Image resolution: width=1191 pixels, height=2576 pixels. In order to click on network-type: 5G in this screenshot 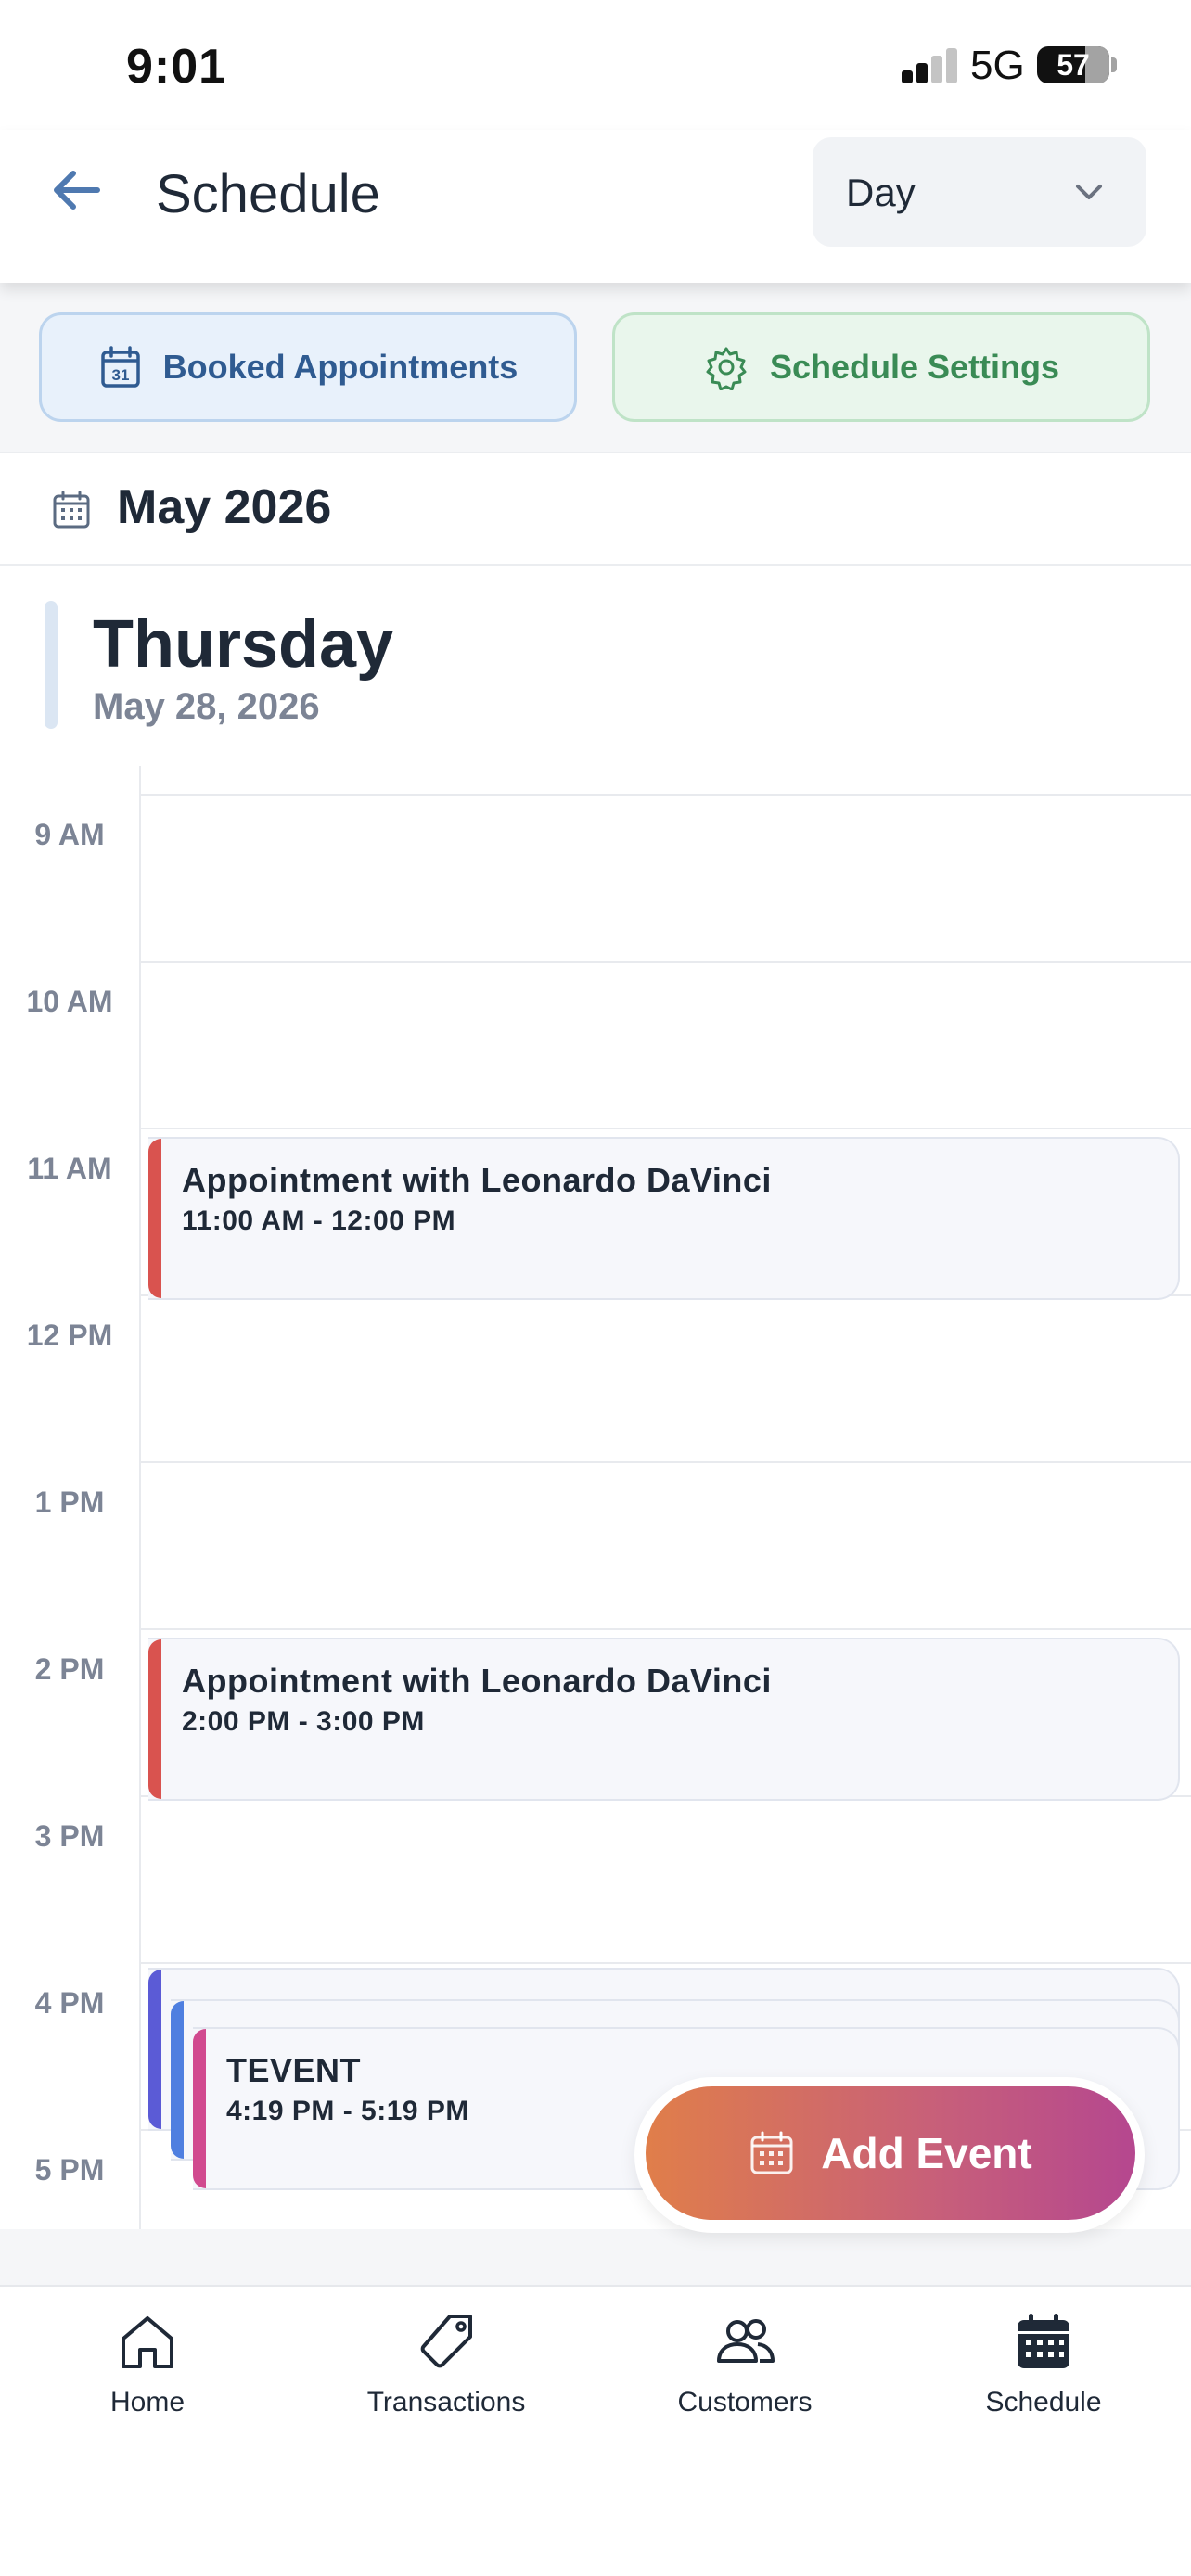, I will do `click(997, 66)`.